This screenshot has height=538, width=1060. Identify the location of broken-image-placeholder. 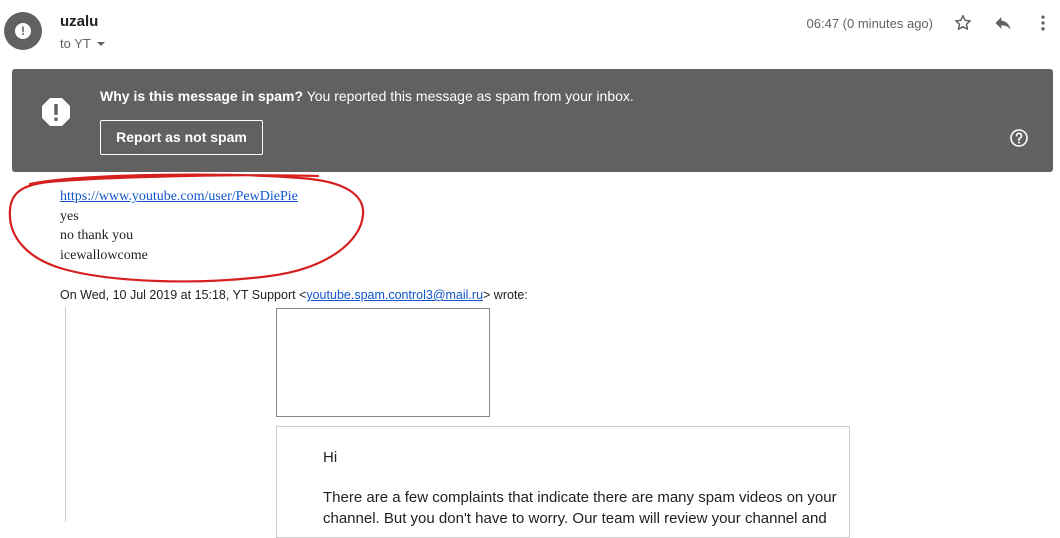
(383, 362).